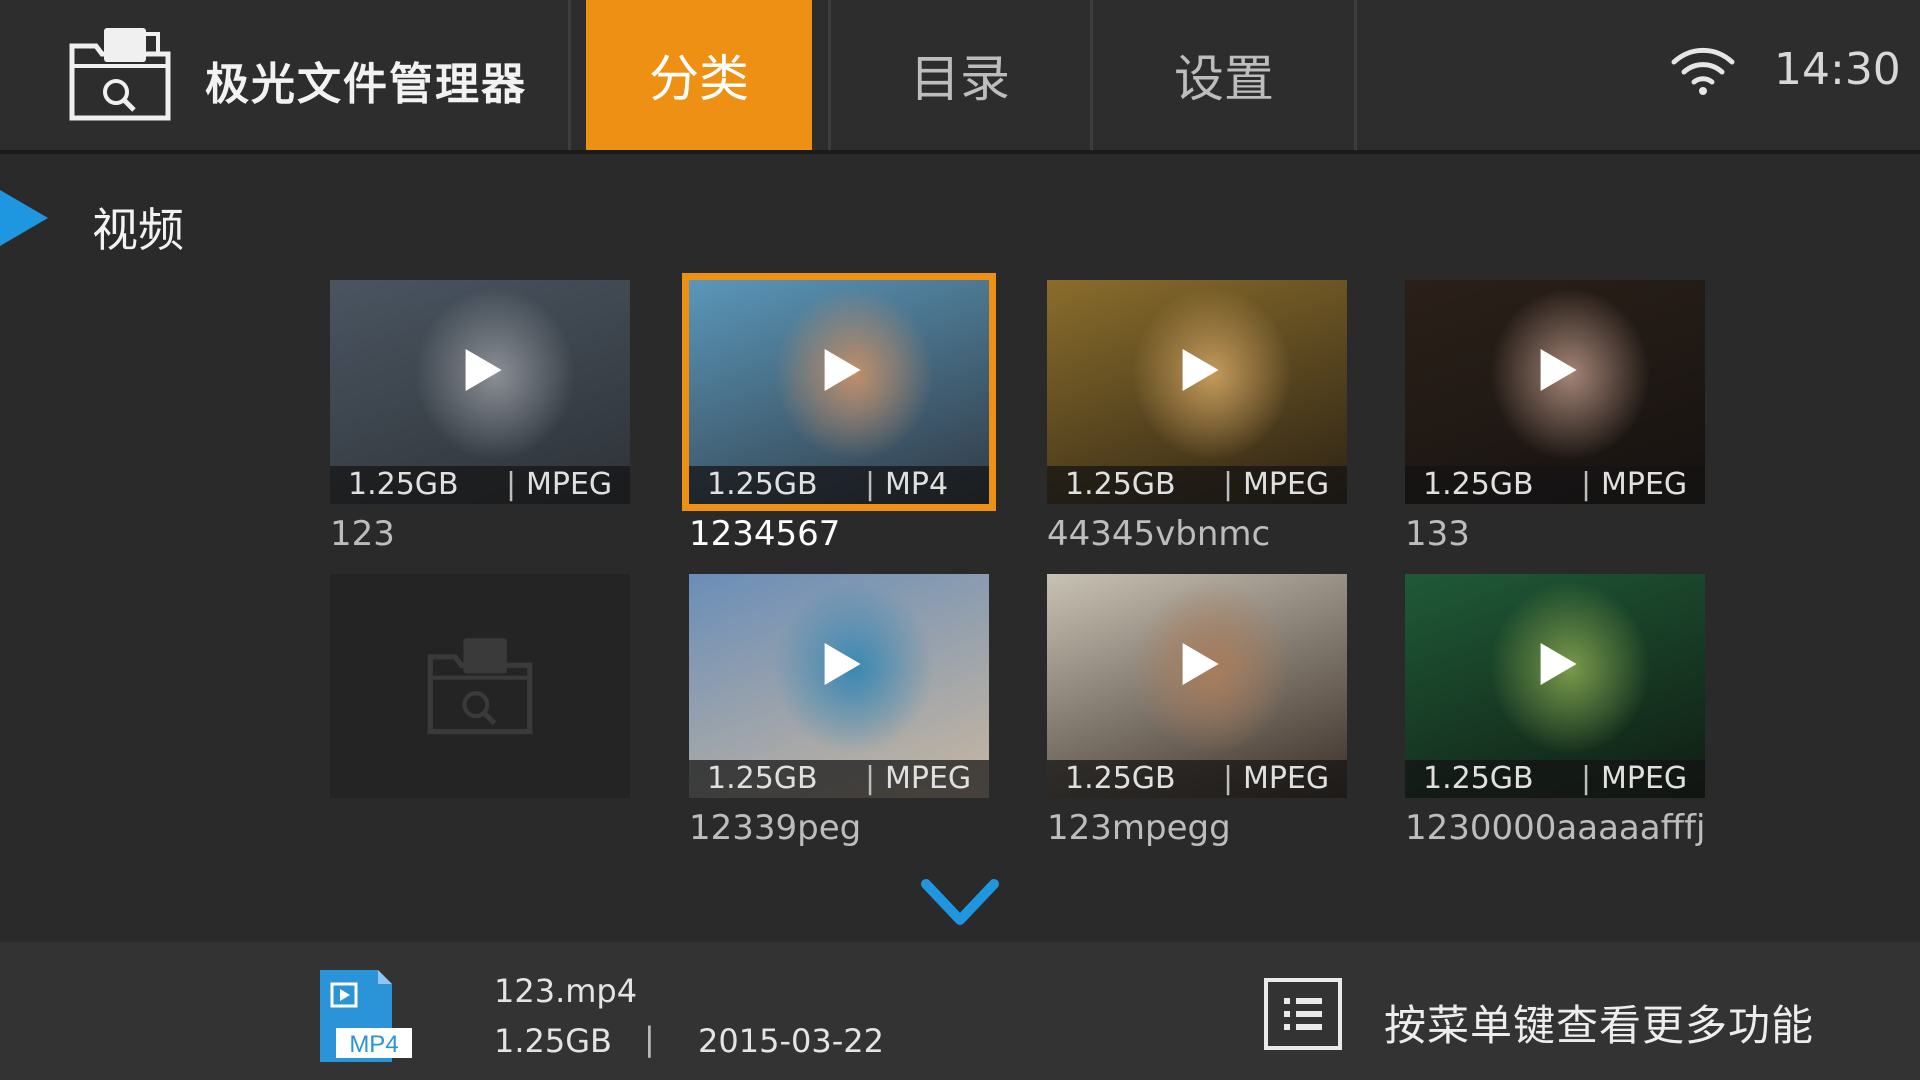  I want to click on video-name: 133, so click(1437, 534).